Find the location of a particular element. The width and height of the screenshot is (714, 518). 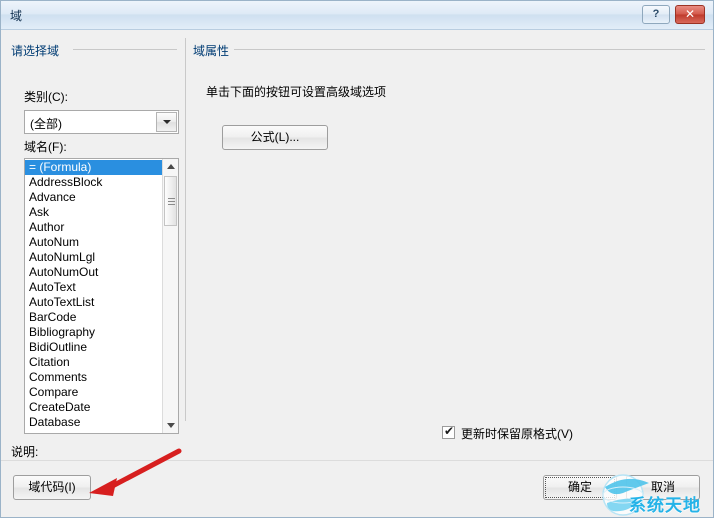

list-item: AutoTextList is located at coordinates (94, 302).